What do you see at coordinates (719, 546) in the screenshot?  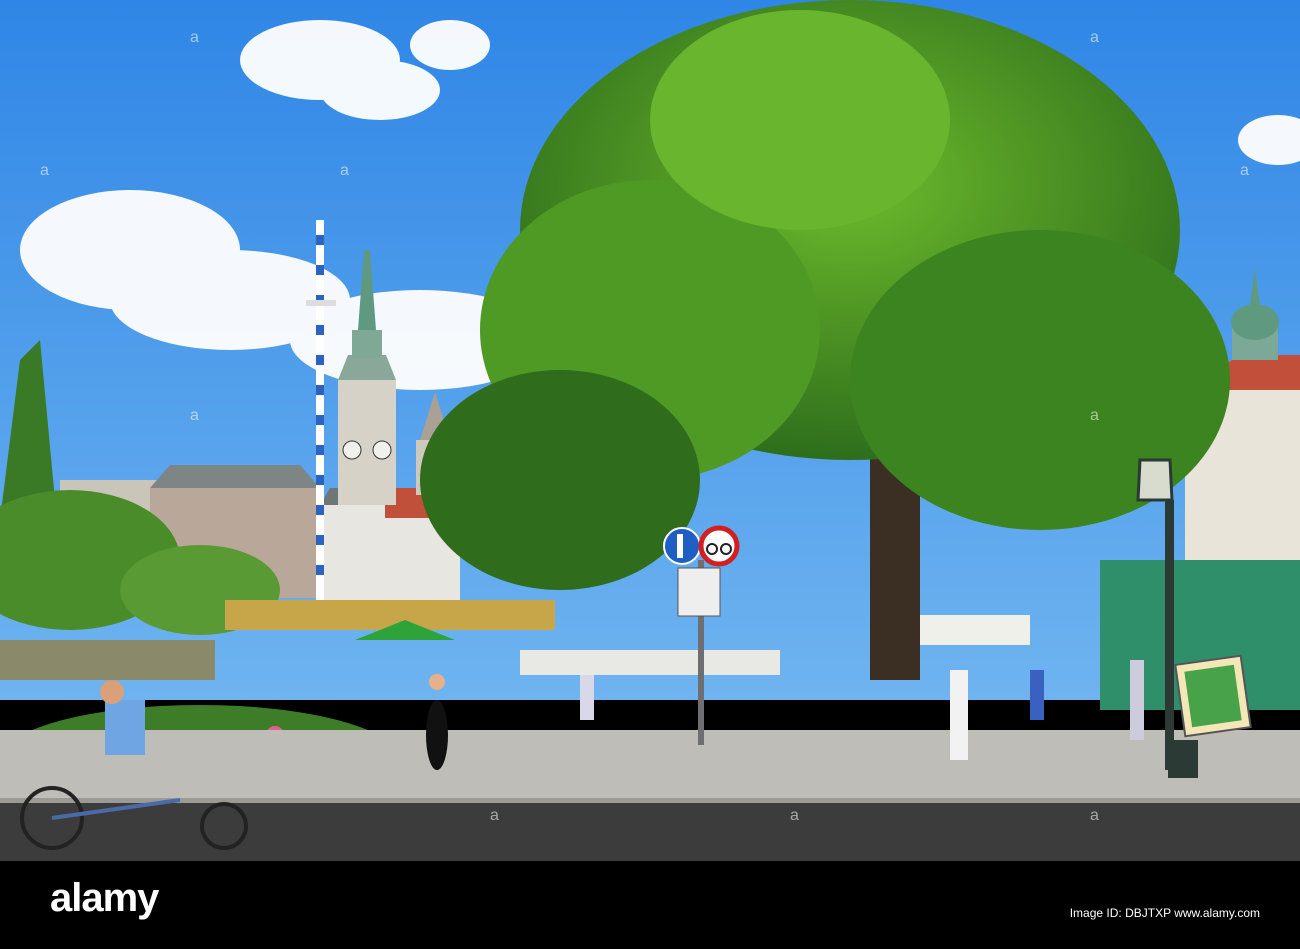 I see `no-bicycles-sign` at bounding box center [719, 546].